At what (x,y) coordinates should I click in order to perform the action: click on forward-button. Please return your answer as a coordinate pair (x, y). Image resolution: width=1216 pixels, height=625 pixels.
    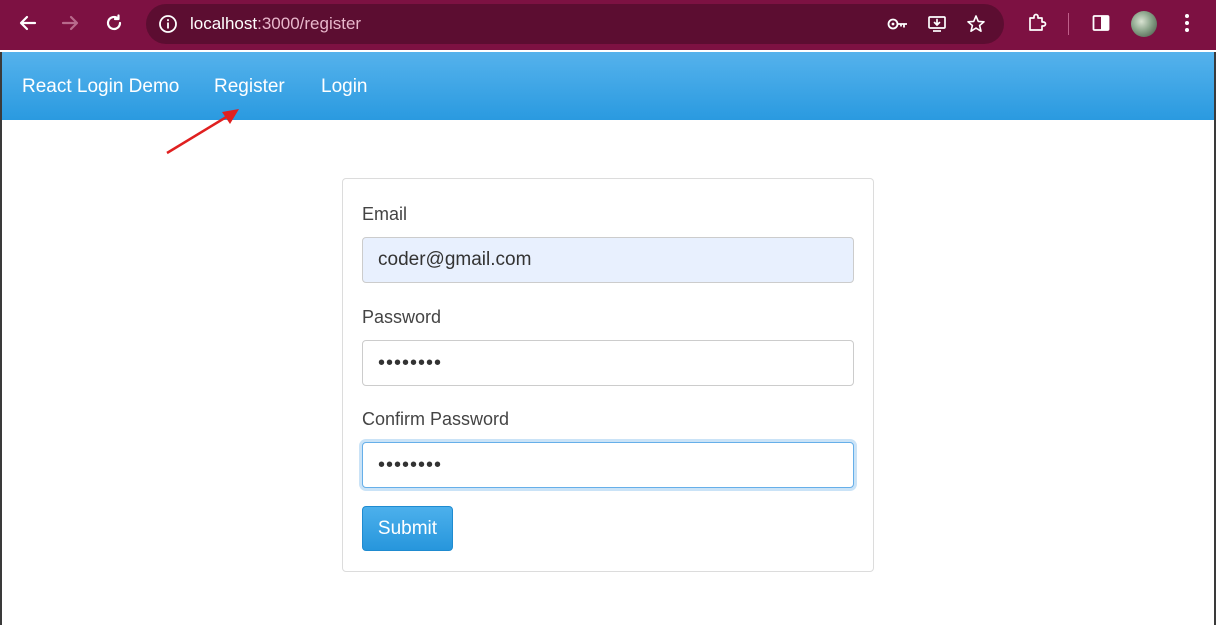
    Looking at the image, I should click on (70, 23).